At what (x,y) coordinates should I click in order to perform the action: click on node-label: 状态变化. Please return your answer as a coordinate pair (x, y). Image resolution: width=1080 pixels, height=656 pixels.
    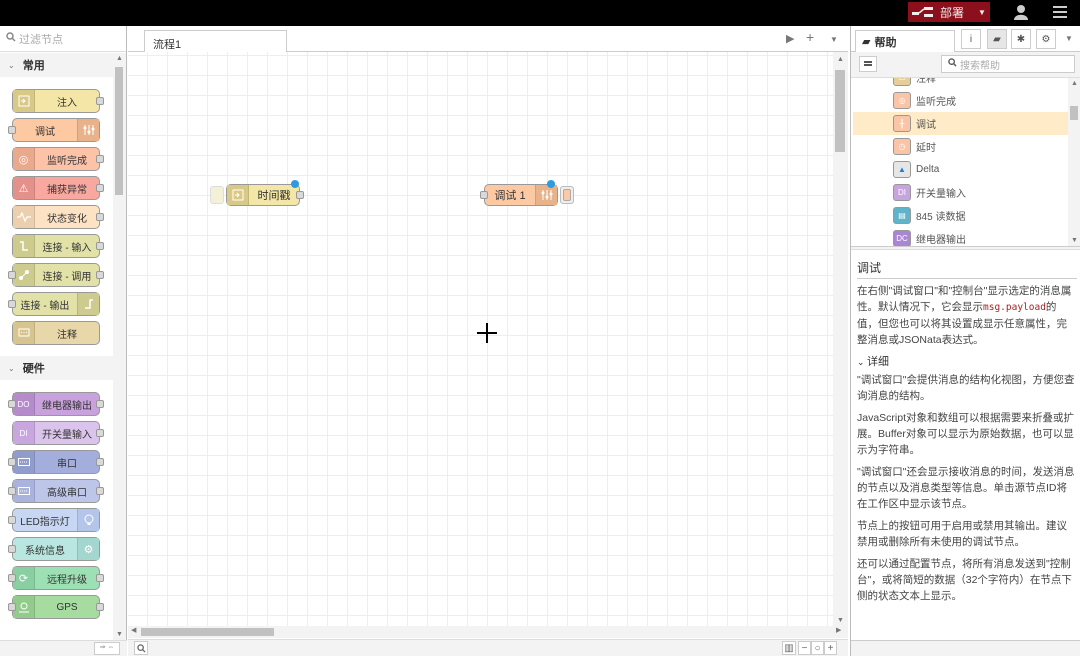
    Looking at the image, I should click on (67, 219).